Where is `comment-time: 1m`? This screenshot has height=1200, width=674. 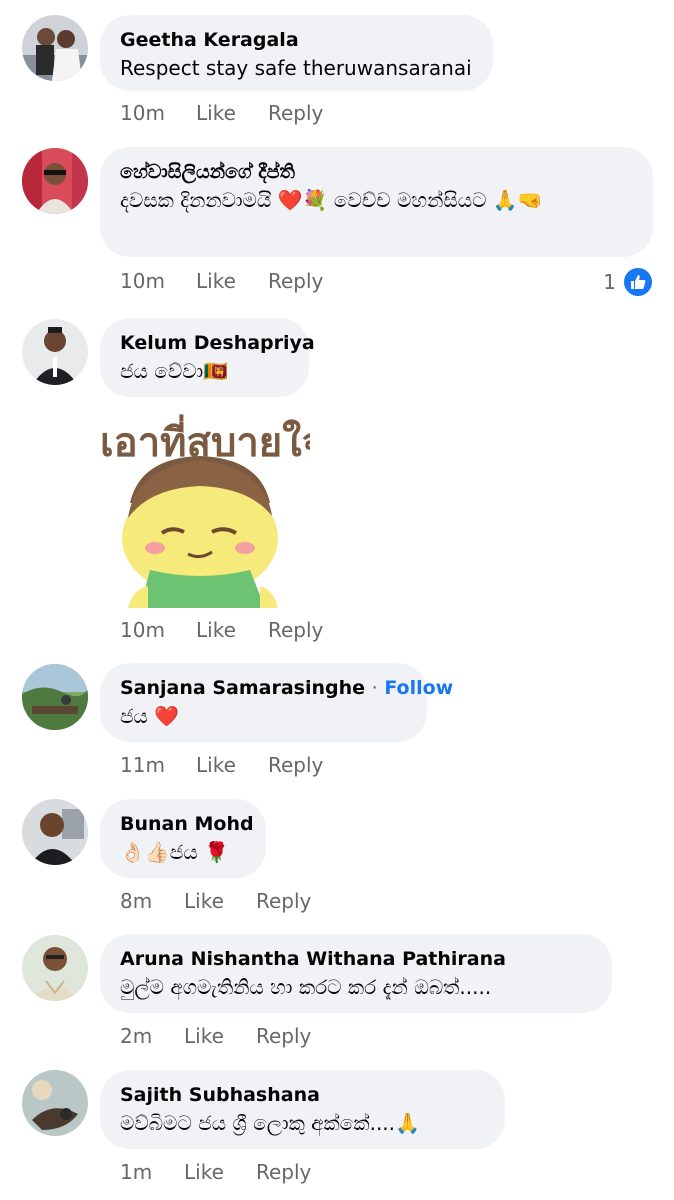
comment-time: 1m is located at coordinates (152, 1172).